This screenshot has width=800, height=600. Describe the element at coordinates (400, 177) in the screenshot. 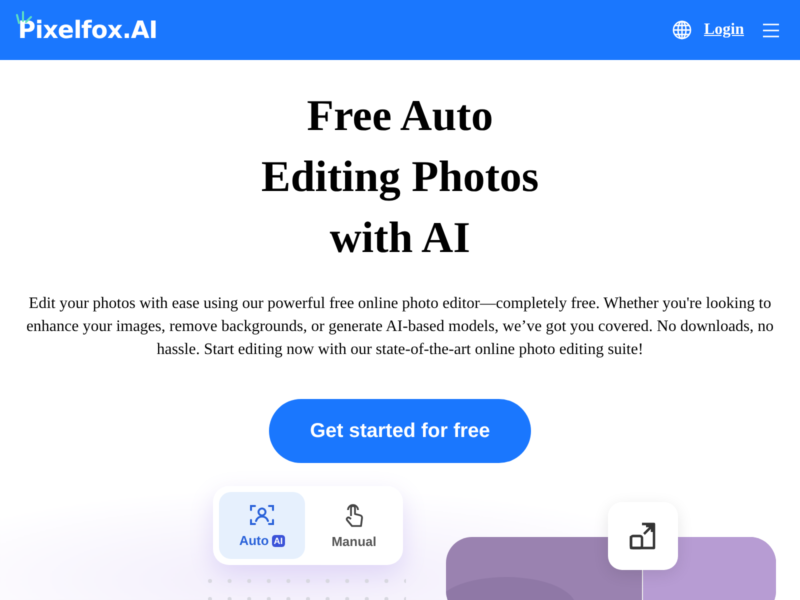

I see `hero-title: Editing Photos` at that location.